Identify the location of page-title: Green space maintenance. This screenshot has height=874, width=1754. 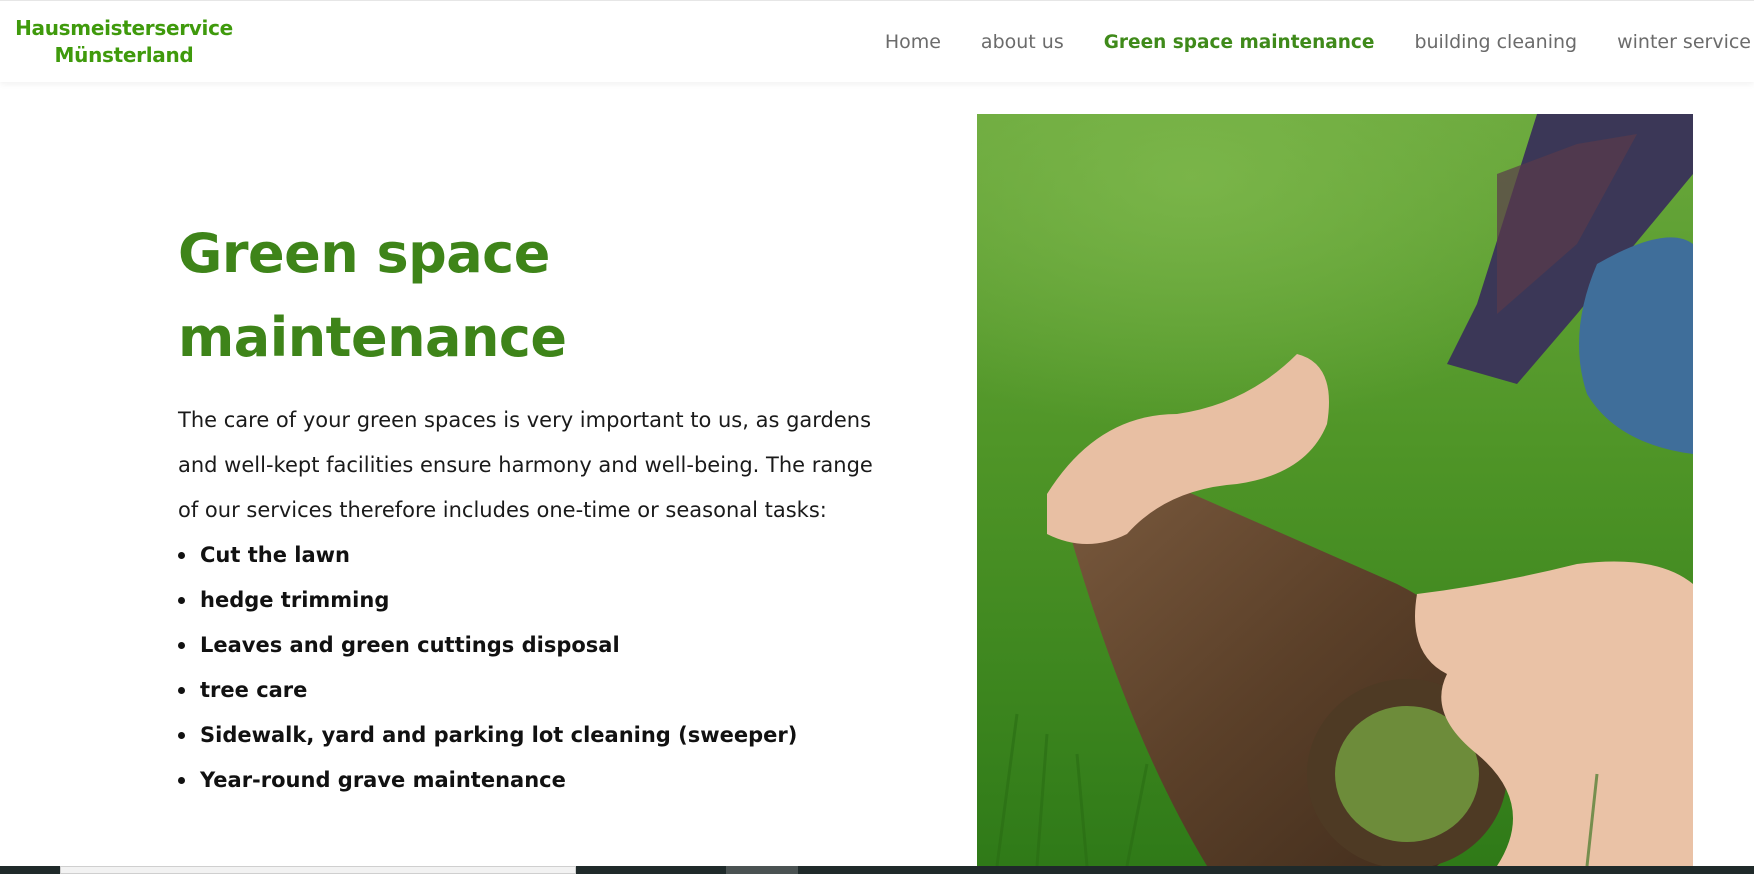
(528, 296).